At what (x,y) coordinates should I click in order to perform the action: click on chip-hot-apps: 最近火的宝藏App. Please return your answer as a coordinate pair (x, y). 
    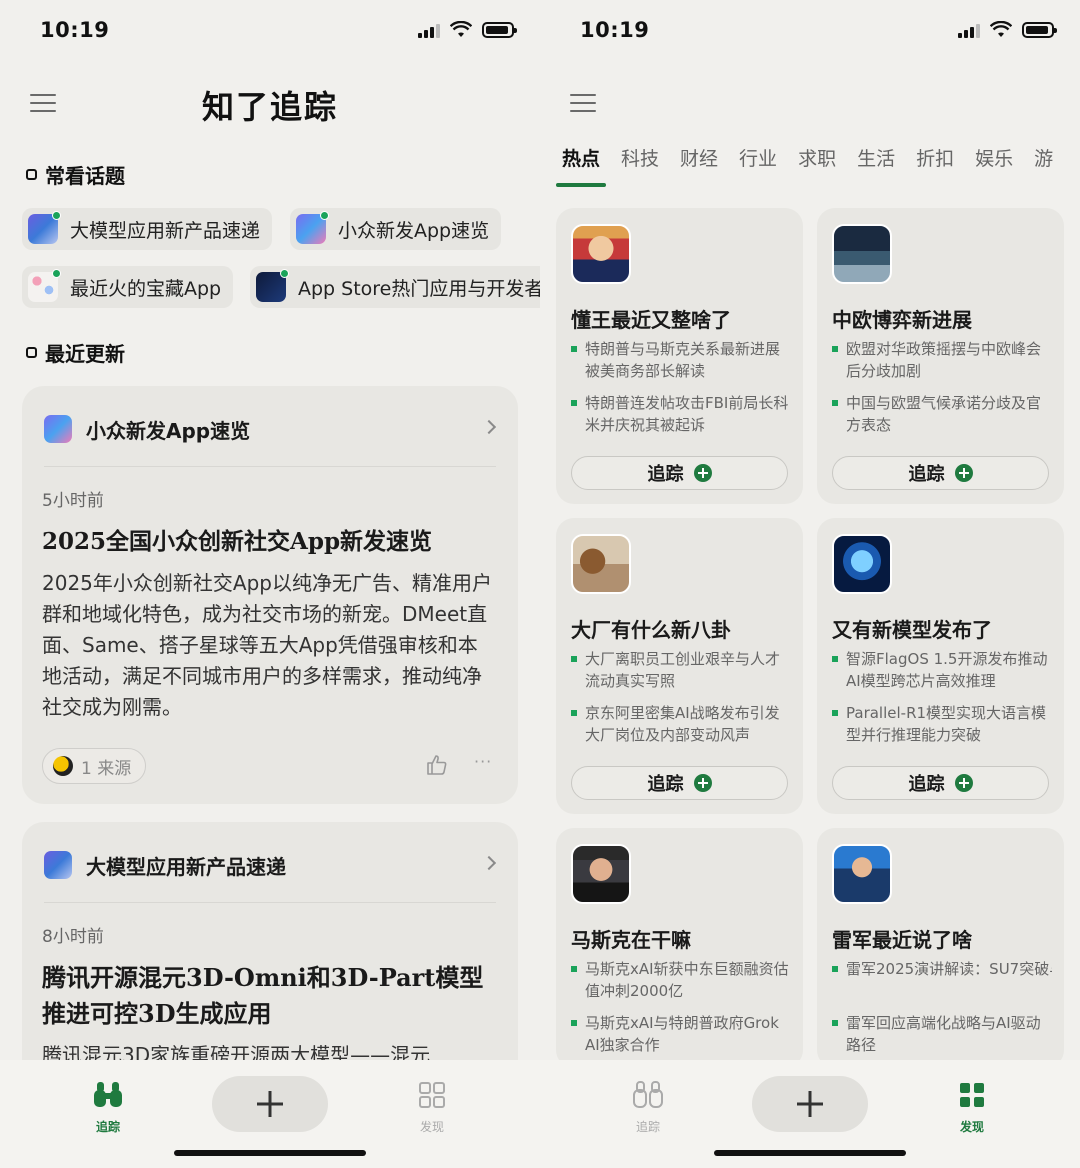
    Looking at the image, I should click on (128, 287).